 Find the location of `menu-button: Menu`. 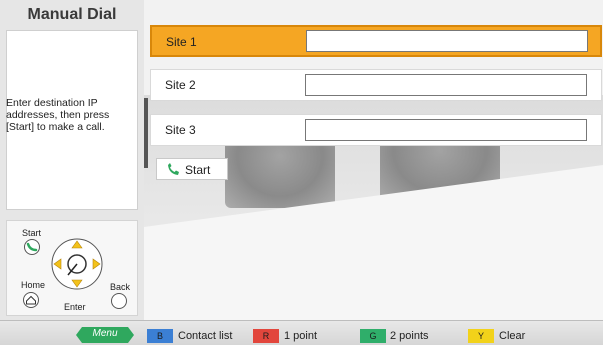

menu-button: Menu is located at coordinates (105, 335).